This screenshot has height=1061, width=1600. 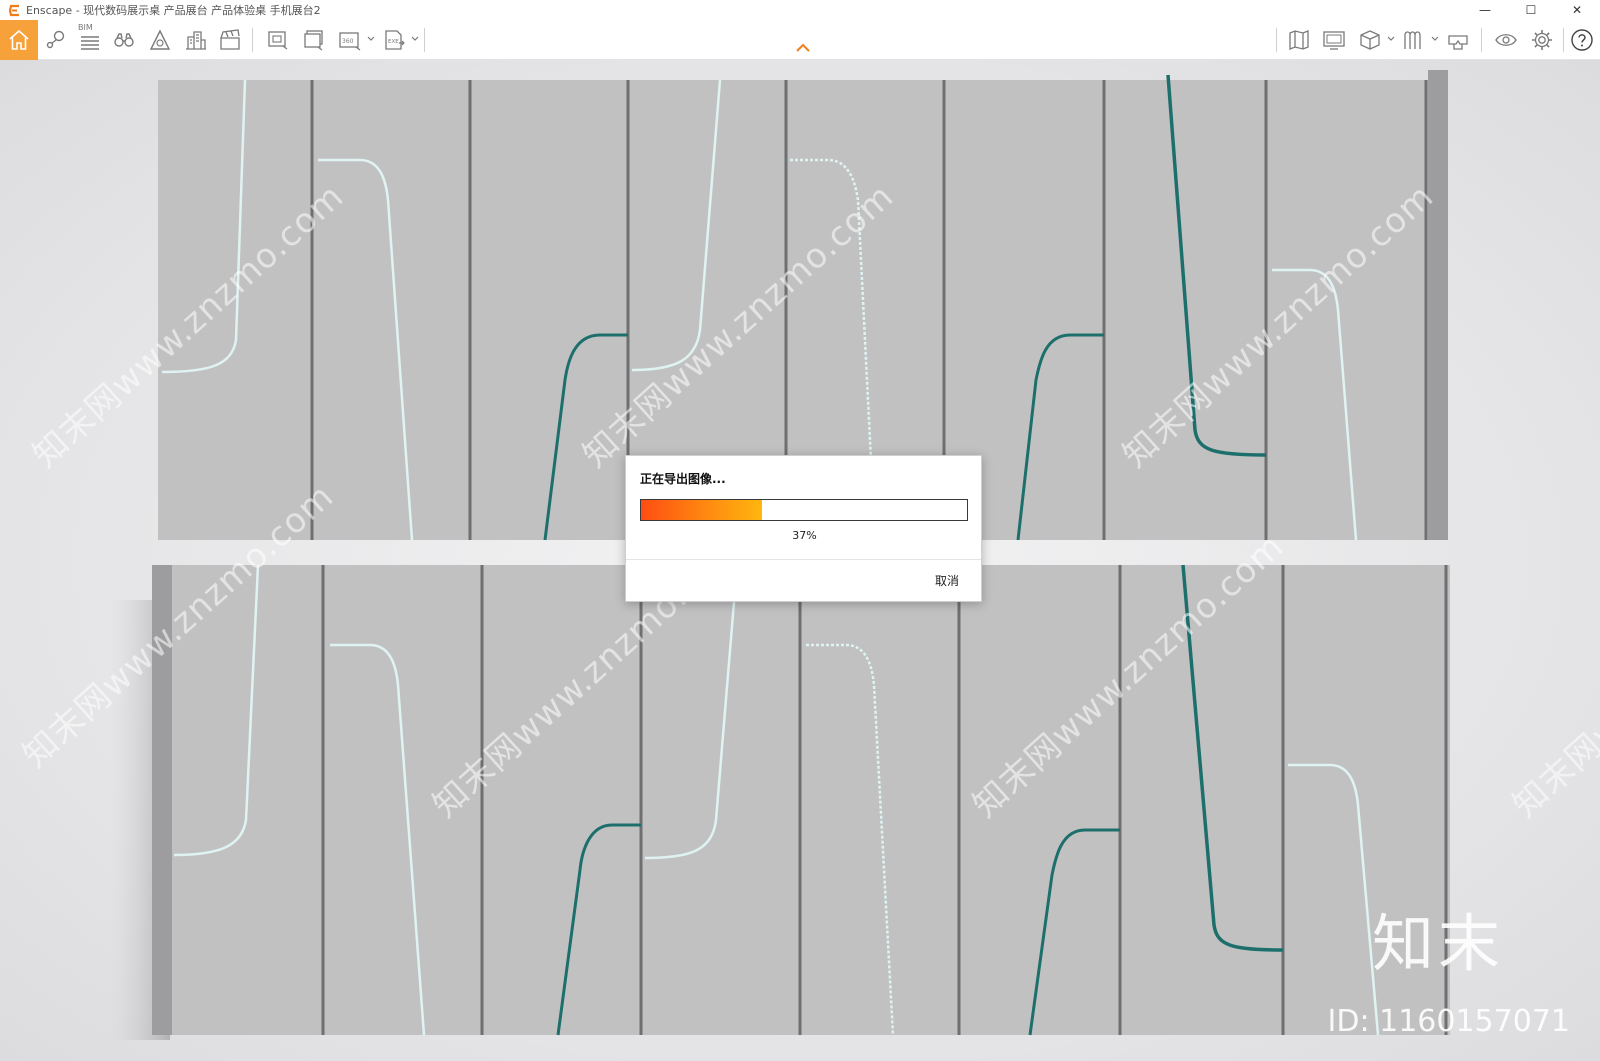 I want to click on gear-icon, so click(x=1542, y=40).